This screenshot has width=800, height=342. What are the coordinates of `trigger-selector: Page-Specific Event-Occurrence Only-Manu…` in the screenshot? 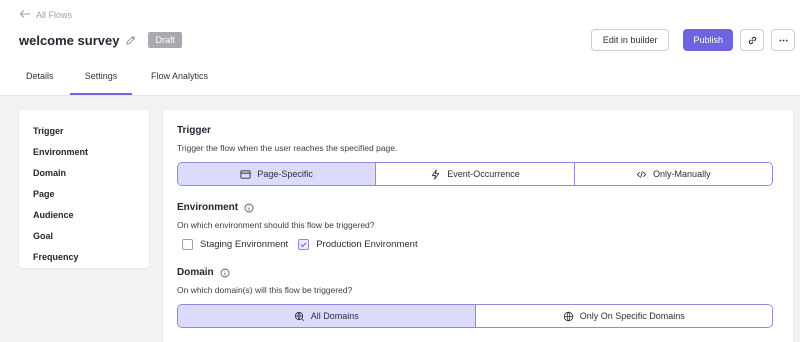 It's located at (475, 174).